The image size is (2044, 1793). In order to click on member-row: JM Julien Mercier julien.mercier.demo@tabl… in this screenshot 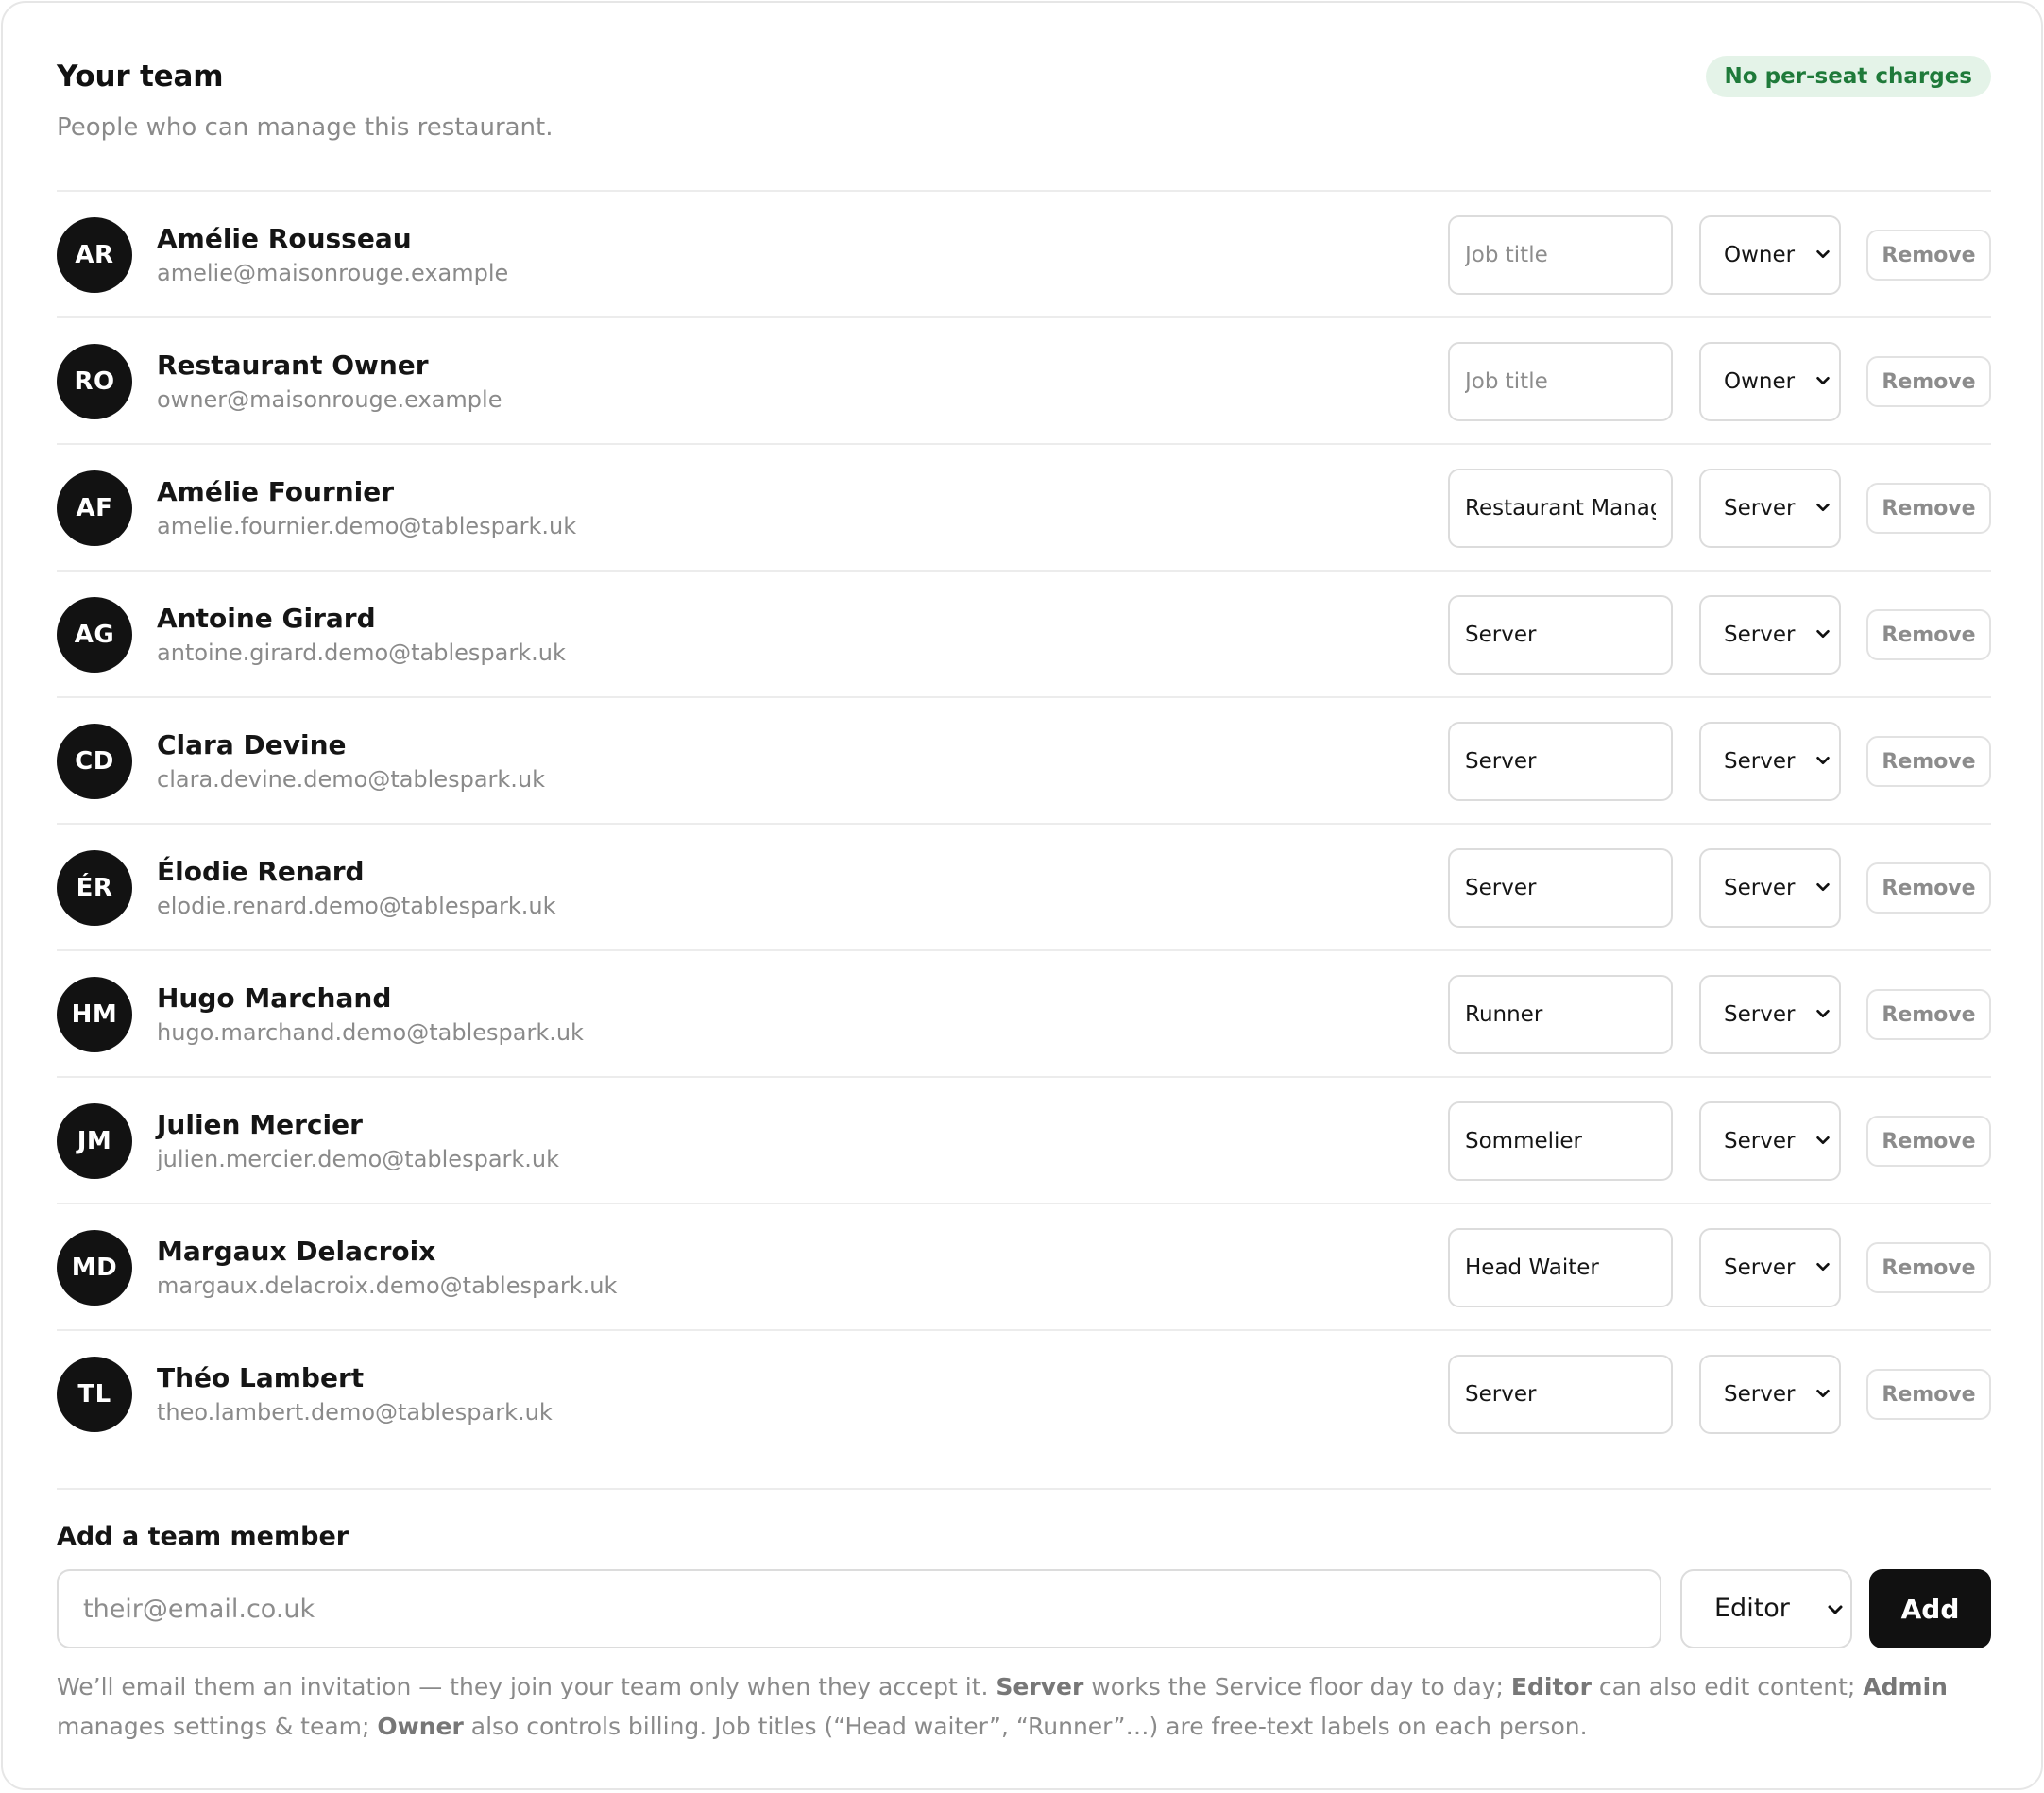, I will do `click(1024, 1140)`.